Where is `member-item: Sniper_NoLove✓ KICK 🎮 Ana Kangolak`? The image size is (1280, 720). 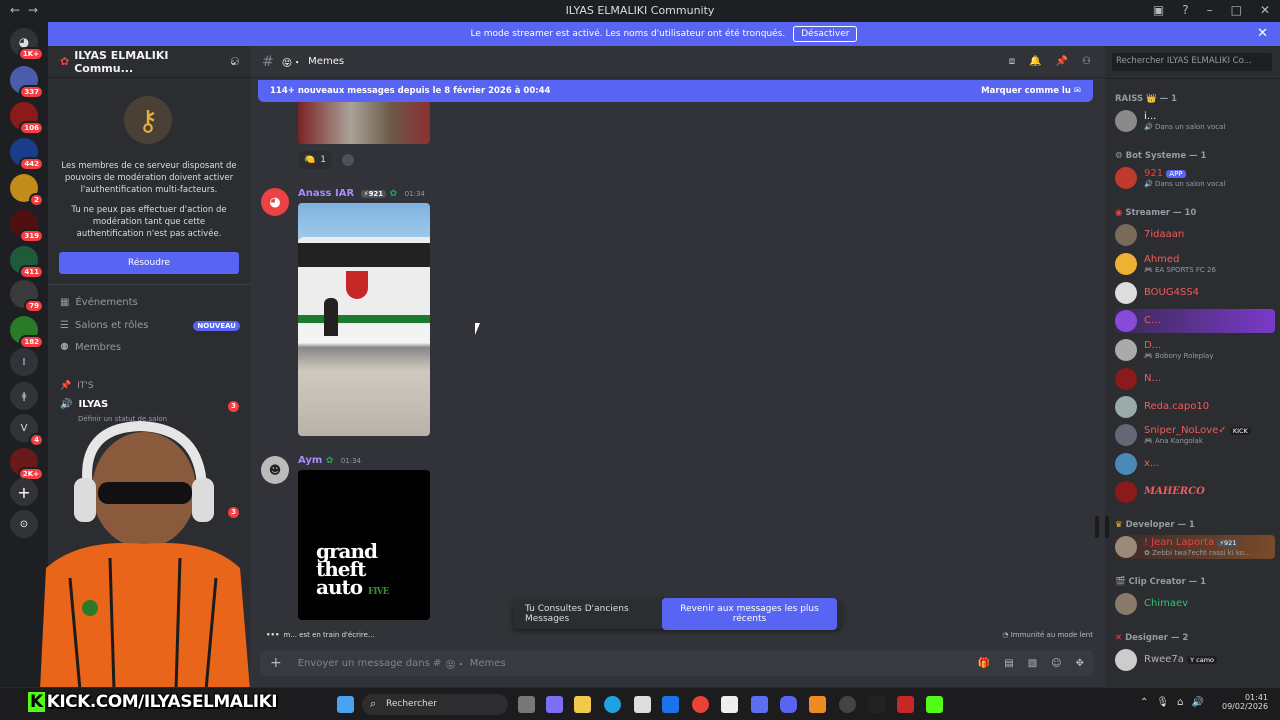
member-item: Sniper_NoLove✓ KICK 🎮 Ana Kangolak is located at coordinates (1195, 435).